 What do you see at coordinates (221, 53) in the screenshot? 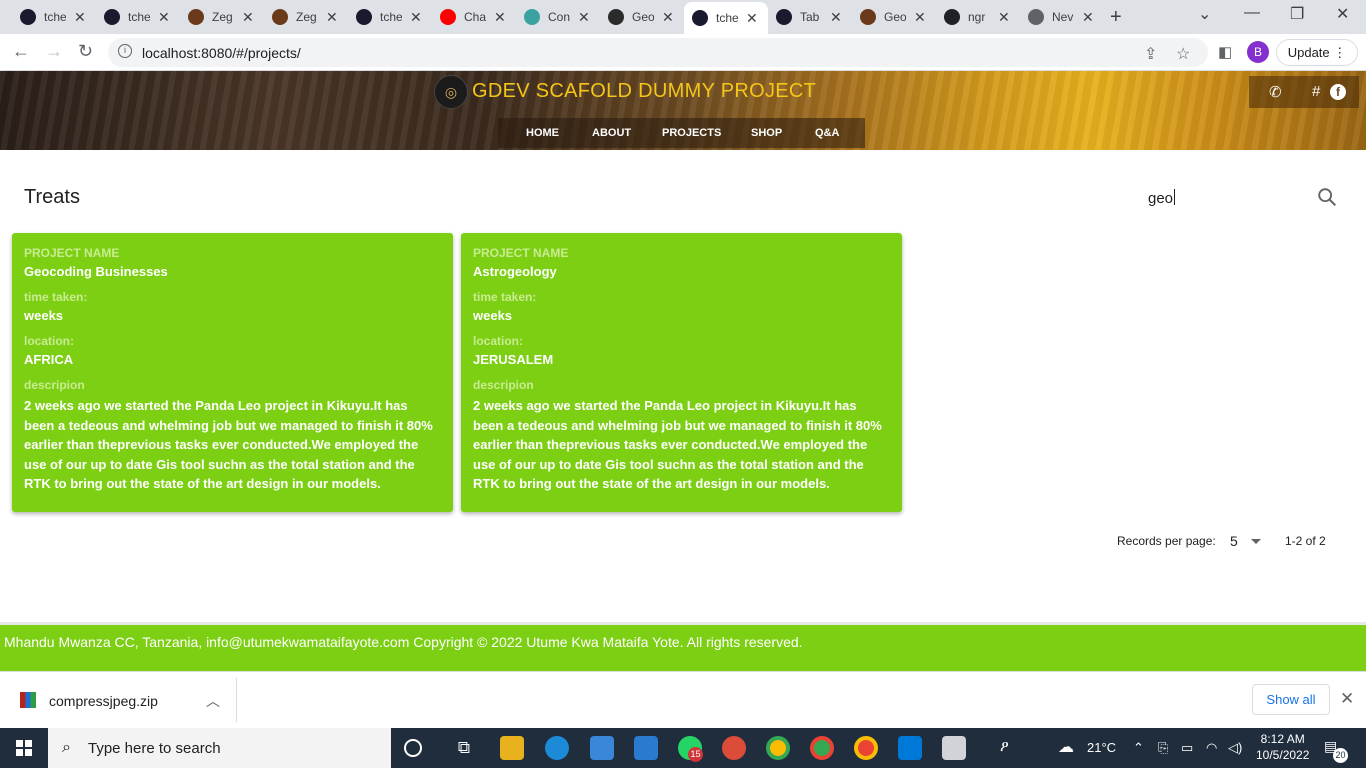
I see `url-text: localhost:8080/#/projects/` at bounding box center [221, 53].